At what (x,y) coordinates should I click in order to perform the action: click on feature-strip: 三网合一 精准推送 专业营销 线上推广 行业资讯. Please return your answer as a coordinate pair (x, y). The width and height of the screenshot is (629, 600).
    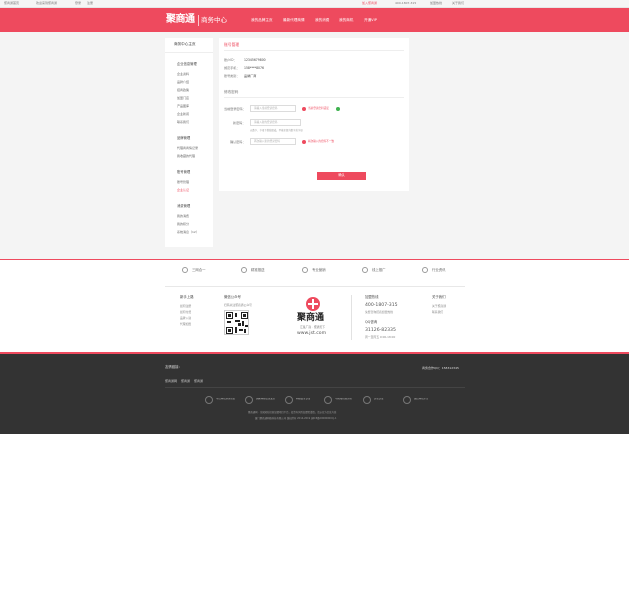
    Looking at the image, I should click on (314, 271).